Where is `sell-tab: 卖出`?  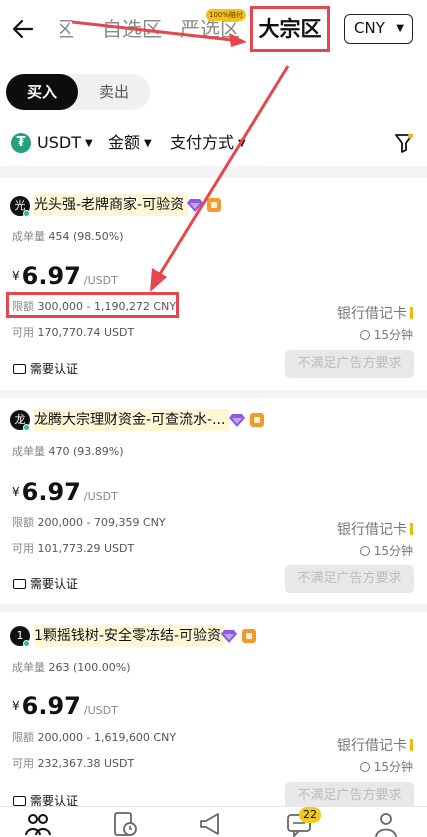
sell-tab: 卖出 is located at coordinates (114, 92).